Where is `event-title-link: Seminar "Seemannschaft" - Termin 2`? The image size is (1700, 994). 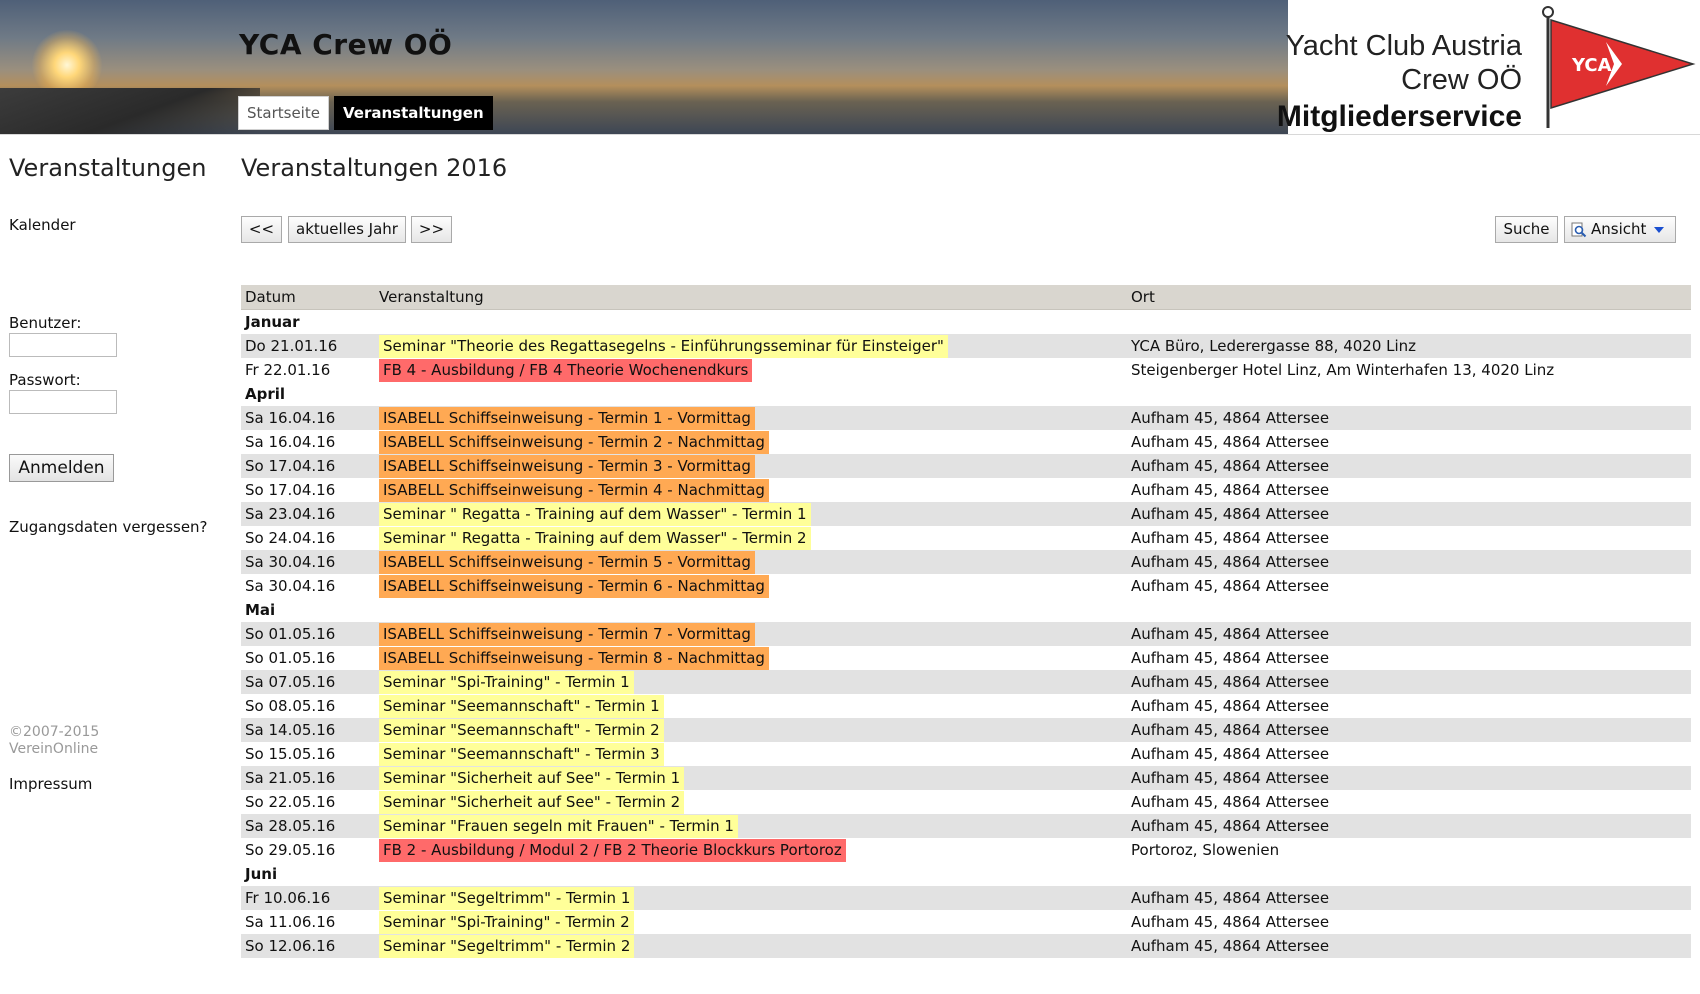 event-title-link: Seminar "Seemannschaft" - Termin 2 is located at coordinates (521, 730).